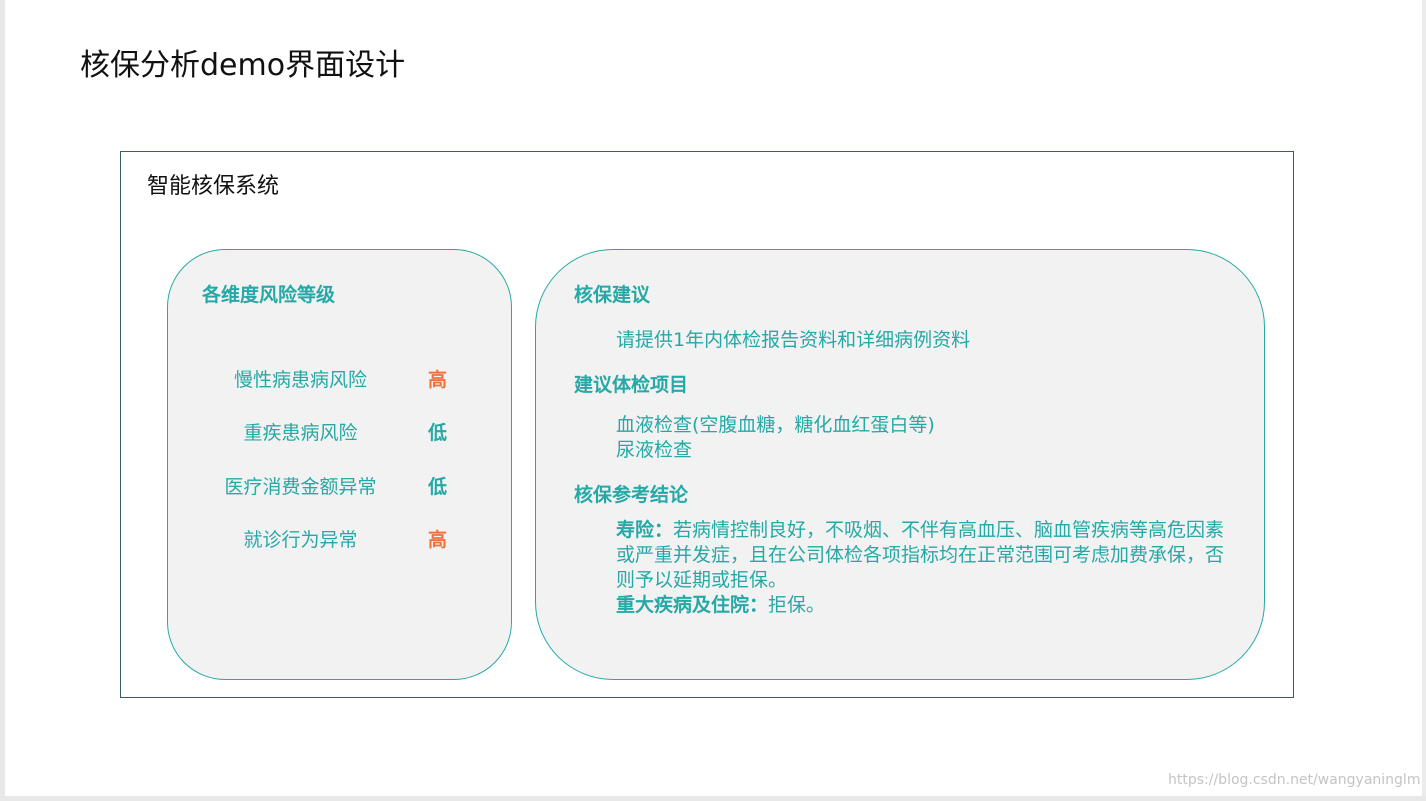 The height and width of the screenshot is (801, 1426). I want to click on risk-row: 慢性病患病风险 高, so click(340, 380).